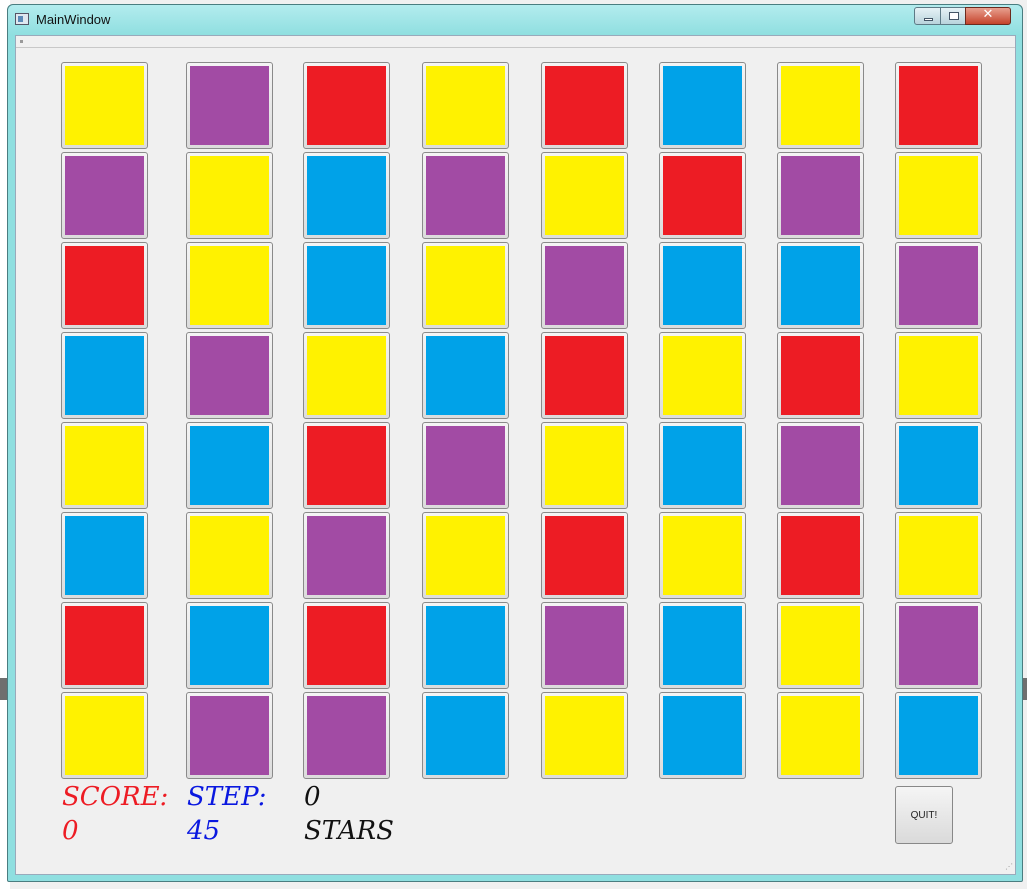  I want to click on tile-blue-r8-c6, so click(702, 735).